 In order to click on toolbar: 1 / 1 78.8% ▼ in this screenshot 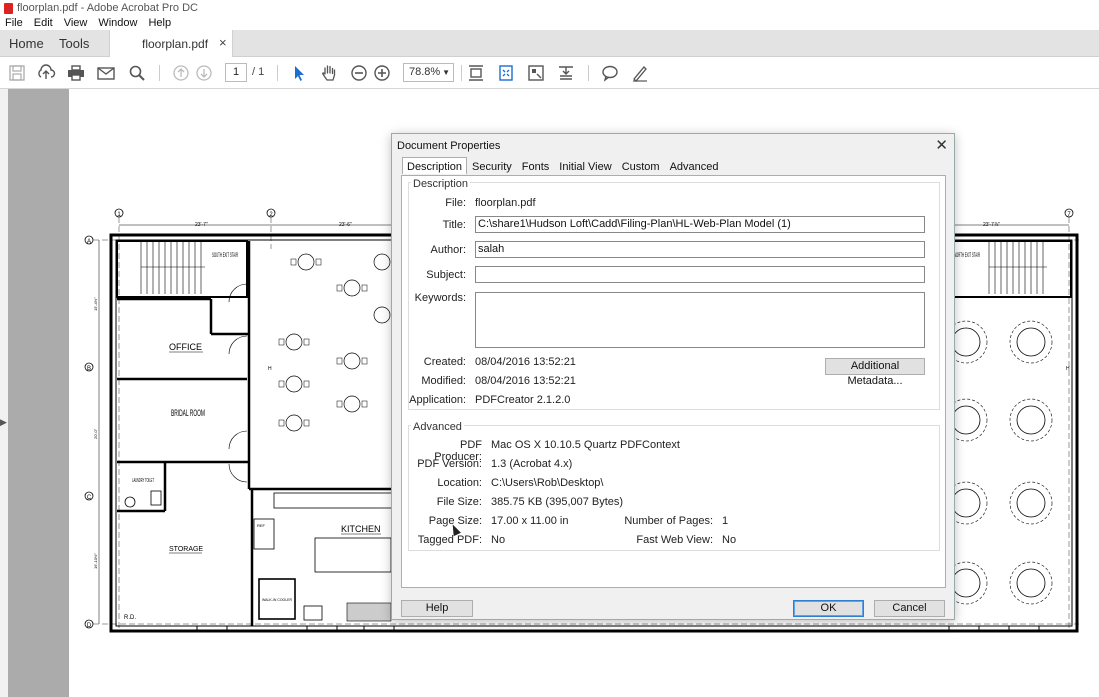, I will do `click(549, 73)`.